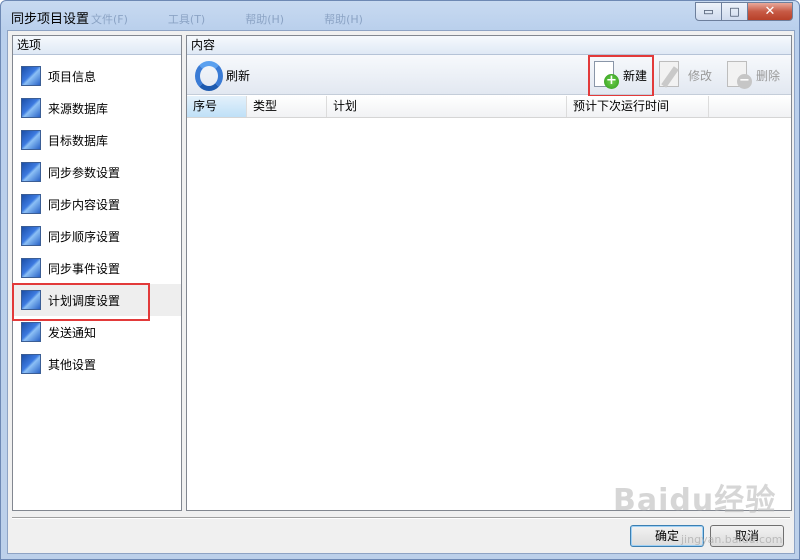 Image resolution: width=800 pixels, height=560 pixels. Describe the element at coordinates (217, 106) in the screenshot. I see `column-header-index: 序号` at that location.